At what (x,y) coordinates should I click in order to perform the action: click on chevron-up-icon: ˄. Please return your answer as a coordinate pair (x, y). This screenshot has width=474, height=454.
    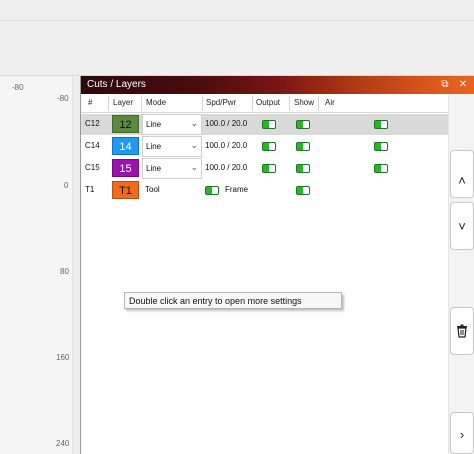
    Looking at the image, I should click on (462, 180).